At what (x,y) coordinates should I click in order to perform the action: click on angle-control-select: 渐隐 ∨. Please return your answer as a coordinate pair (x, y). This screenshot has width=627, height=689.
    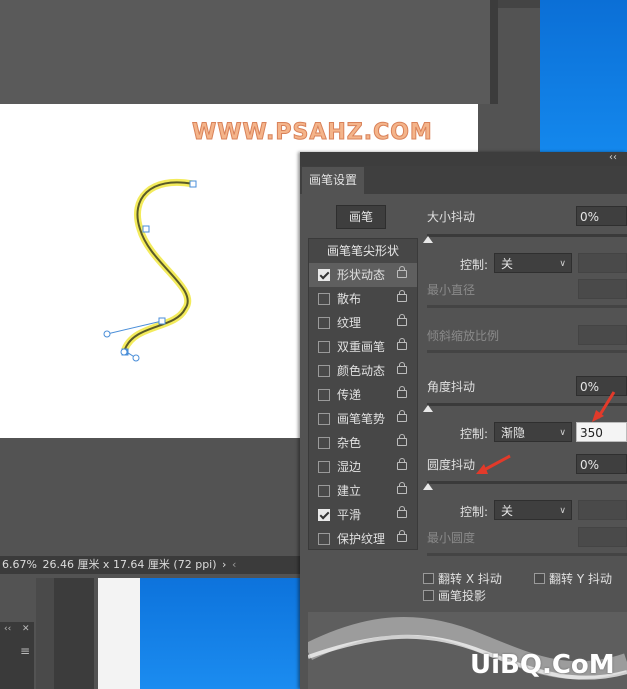
    Looking at the image, I should click on (533, 432).